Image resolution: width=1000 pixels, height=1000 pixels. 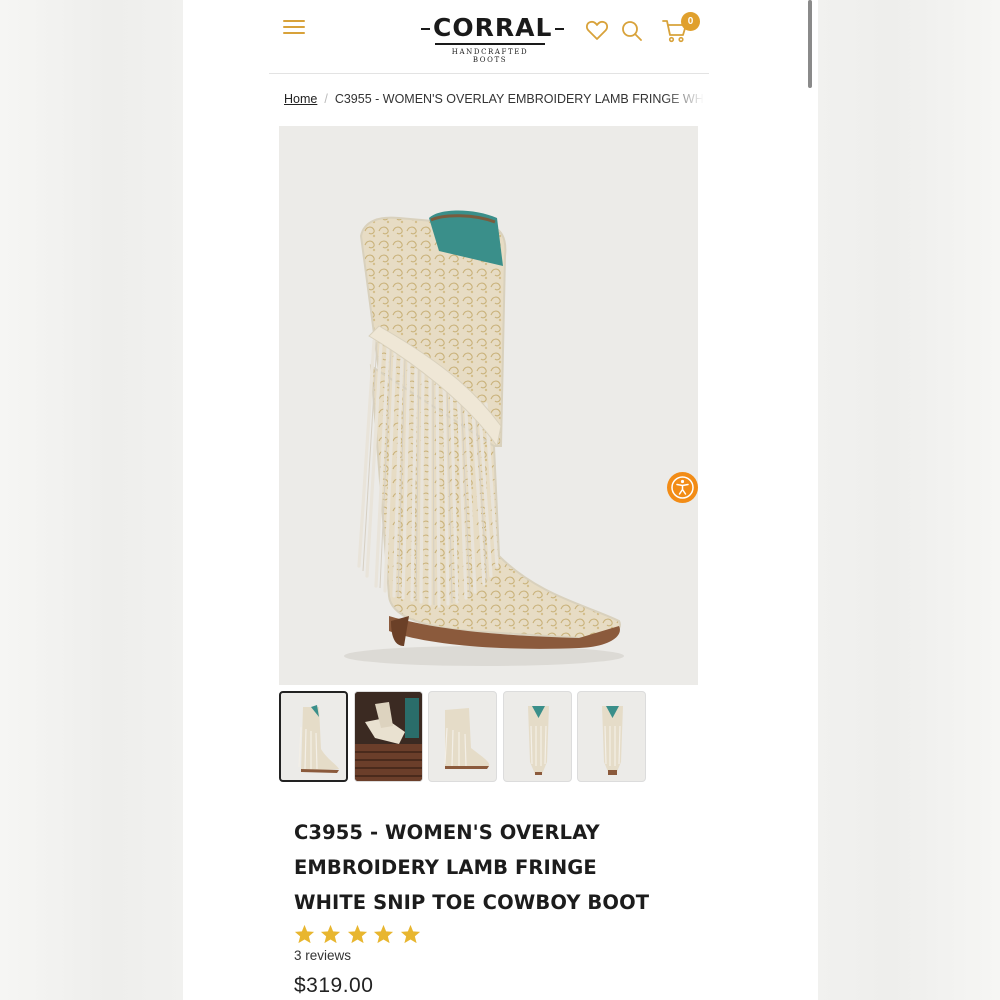 What do you see at coordinates (484, 438) in the screenshot?
I see `boot-illustration` at bounding box center [484, 438].